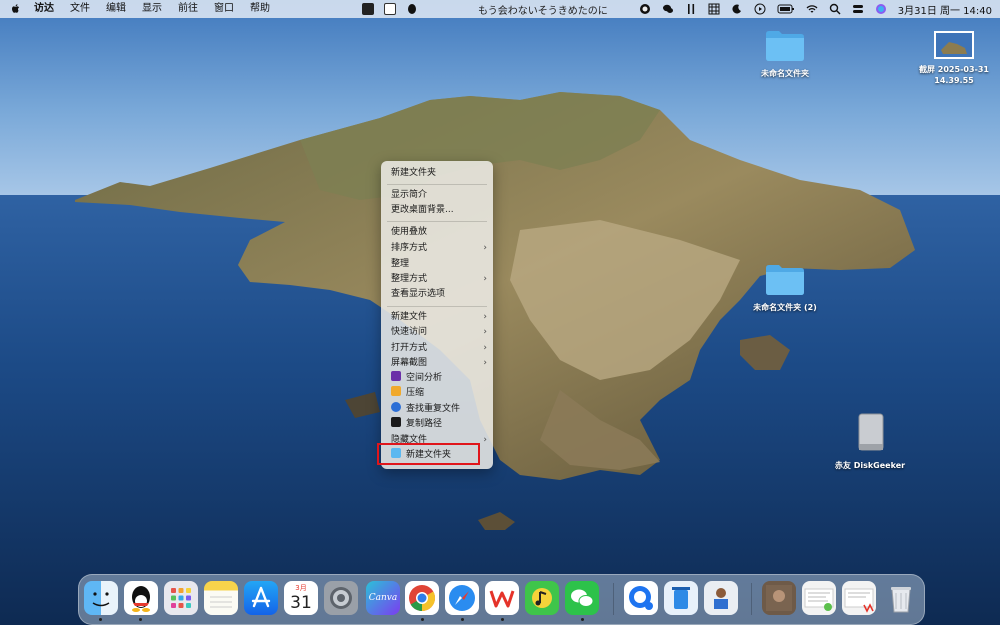 Image resolution: width=1000 pixels, height=625 pixels. I want to click on menu-item-find-duplicates: 查找重复文件, so click(439, 409).